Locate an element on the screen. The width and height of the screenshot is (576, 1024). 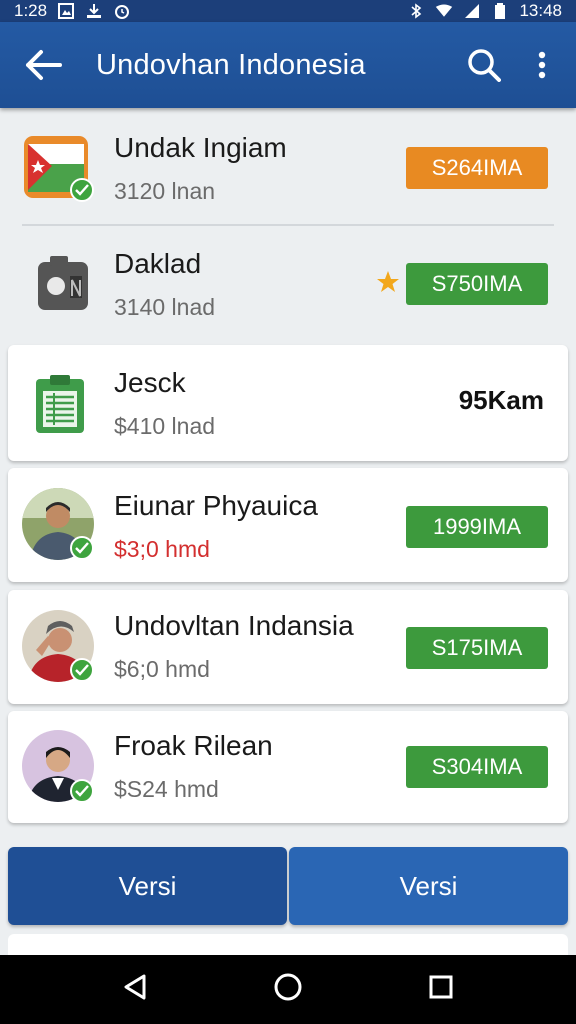
list-card: Undovltan Indansia $6;0 hmd S175IMA is located at coordinates (288, 647).